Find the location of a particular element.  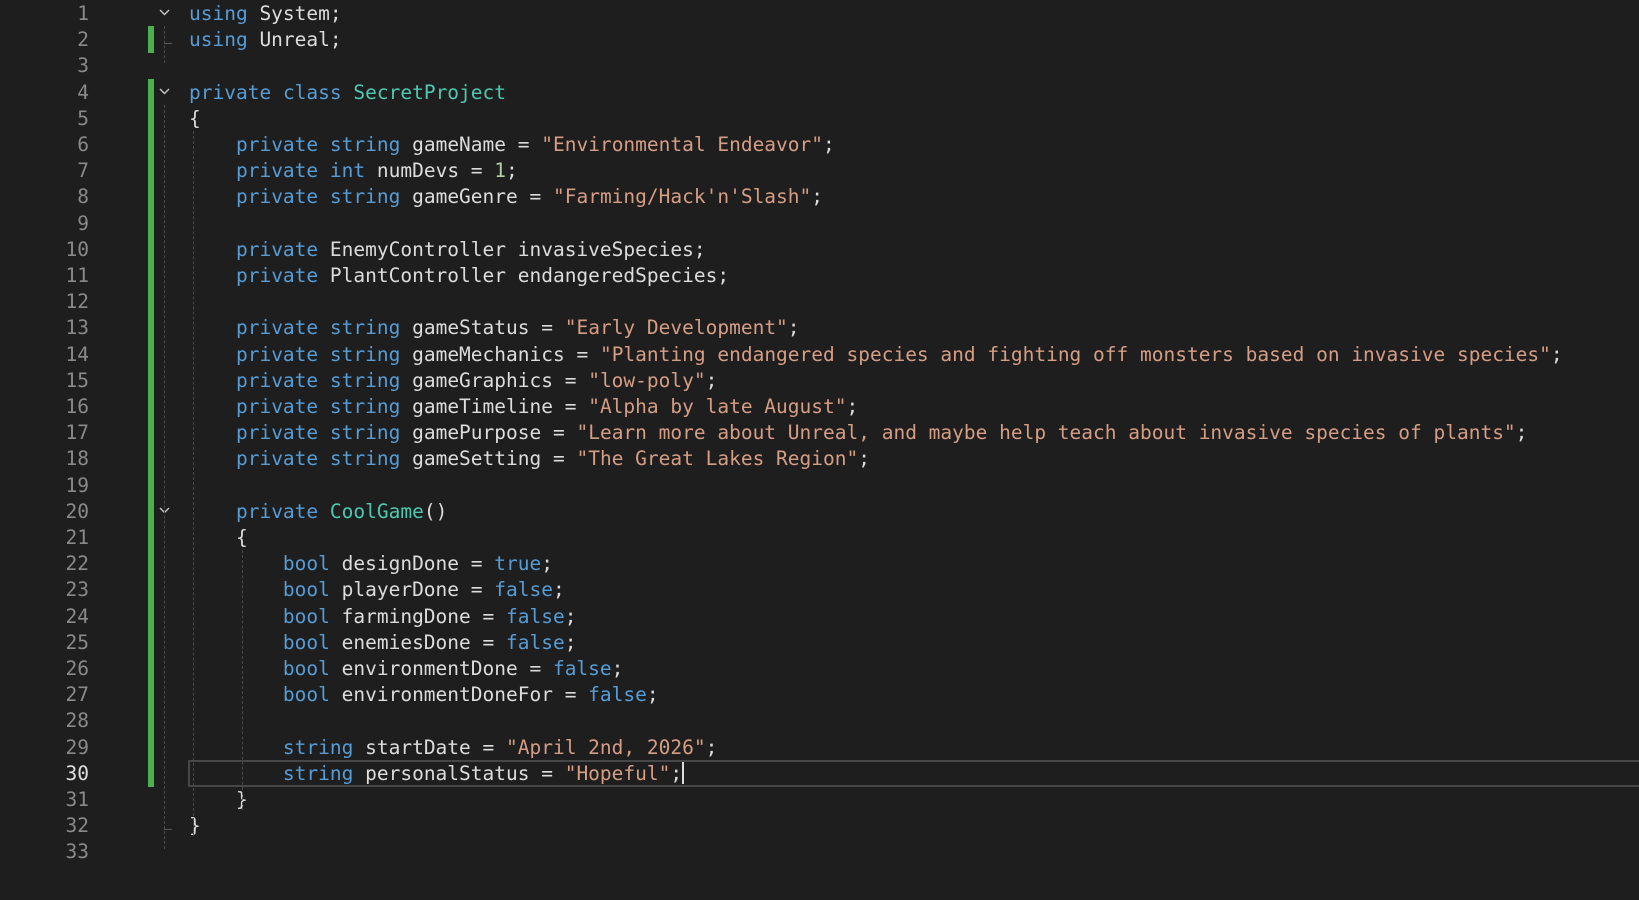

code-text: using System; is located at coordinates (265, 13).